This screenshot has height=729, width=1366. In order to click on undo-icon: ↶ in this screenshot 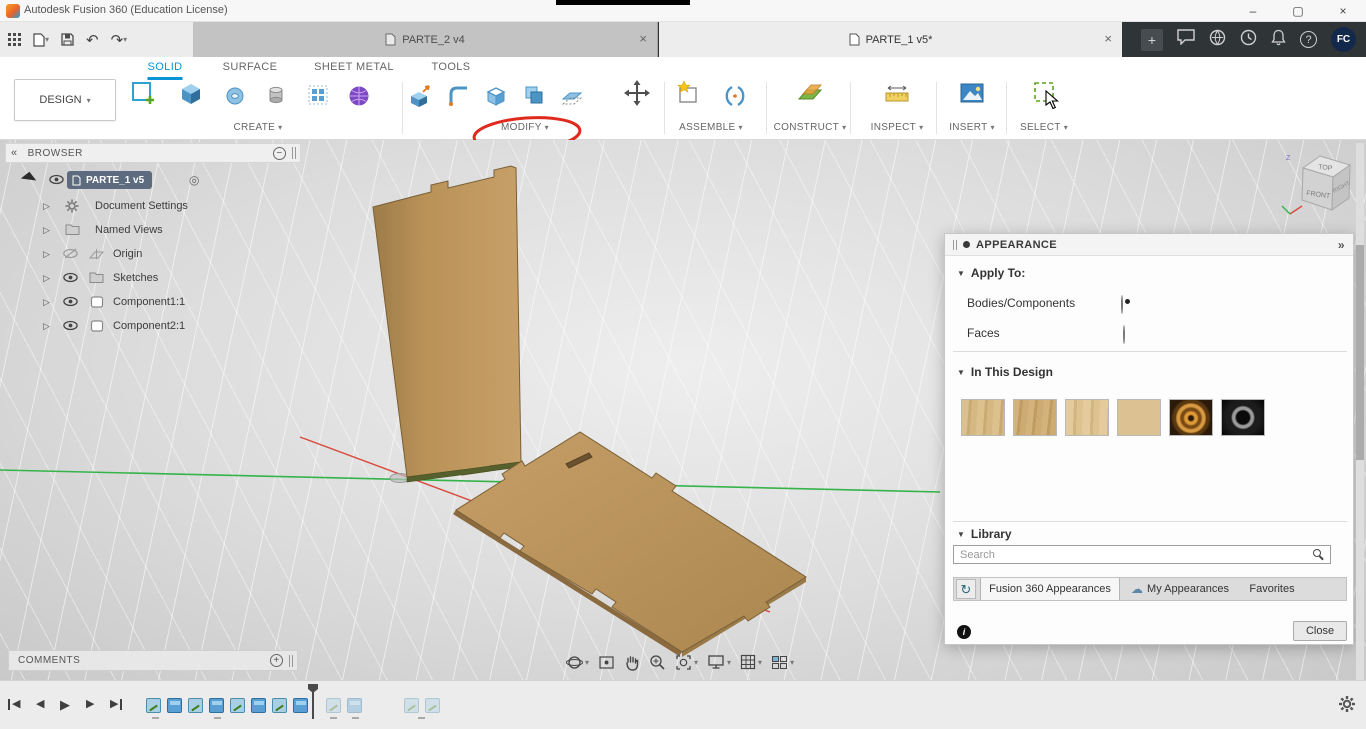, I will do `click(92, 40)`.